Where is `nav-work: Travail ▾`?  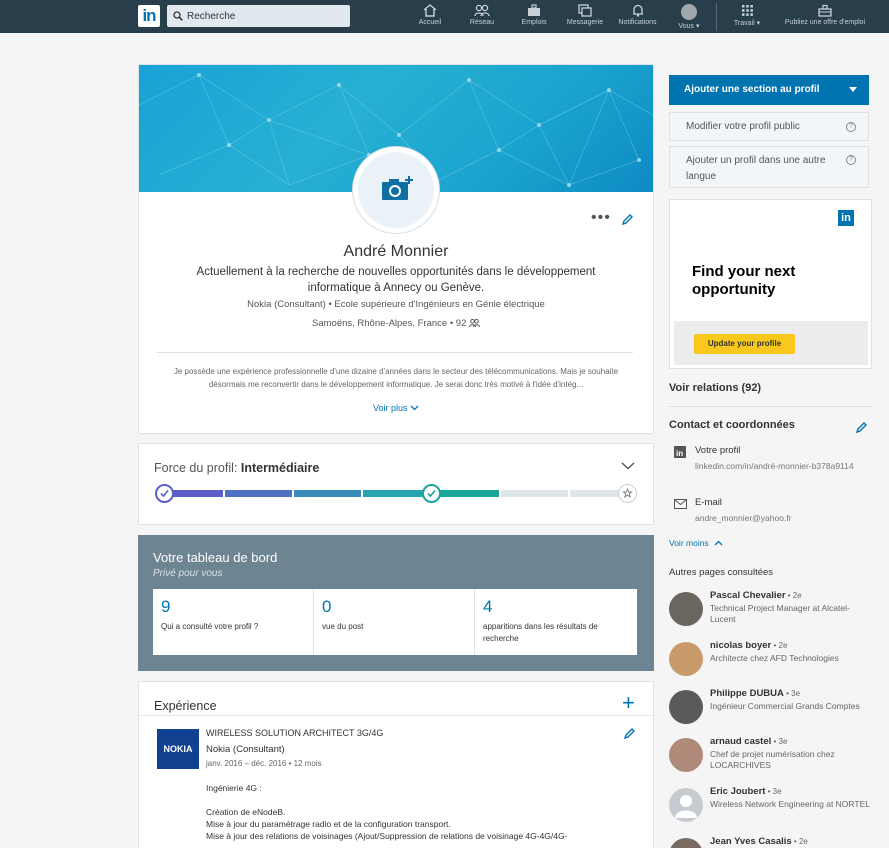
nav-work: Travail ▾ is located at coordinates (747, 17).